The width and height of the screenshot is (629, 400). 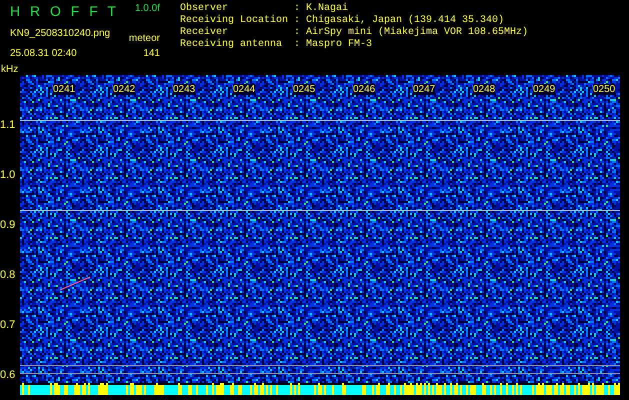 I want to click on frequency-label: 0.8, so click(x=8, y=275).